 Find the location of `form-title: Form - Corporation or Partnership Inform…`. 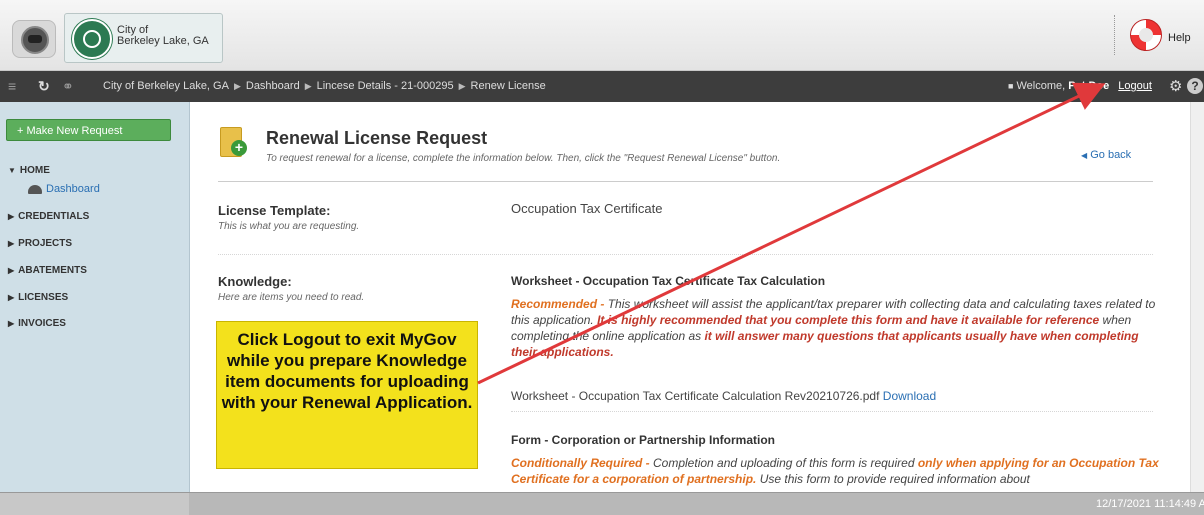

form-title: Form - Corporation or Partnership Inform… is located at coordinates (643, 440).